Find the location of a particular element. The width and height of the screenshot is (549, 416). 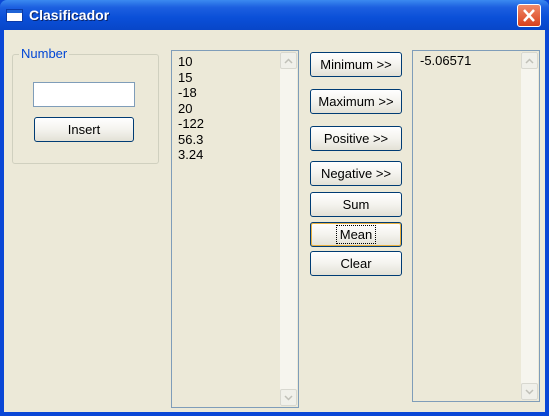

results-list: -5.06571 is located at coordinates (445, 61).